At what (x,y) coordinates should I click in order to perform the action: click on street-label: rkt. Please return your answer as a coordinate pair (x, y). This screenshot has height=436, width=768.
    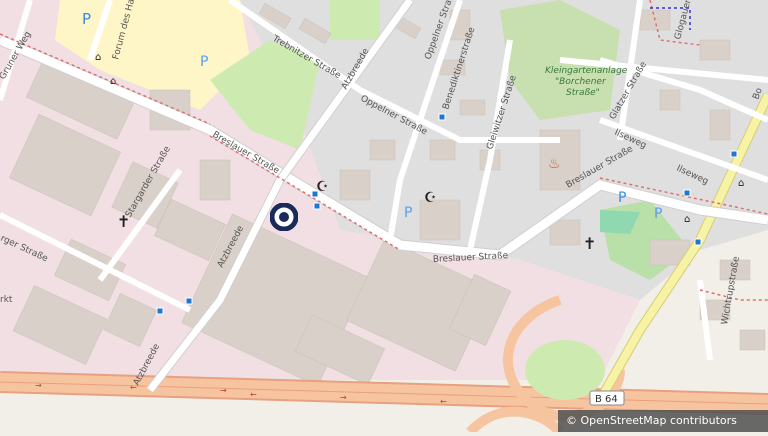
    Looking at the image, I should click on (6, 300).